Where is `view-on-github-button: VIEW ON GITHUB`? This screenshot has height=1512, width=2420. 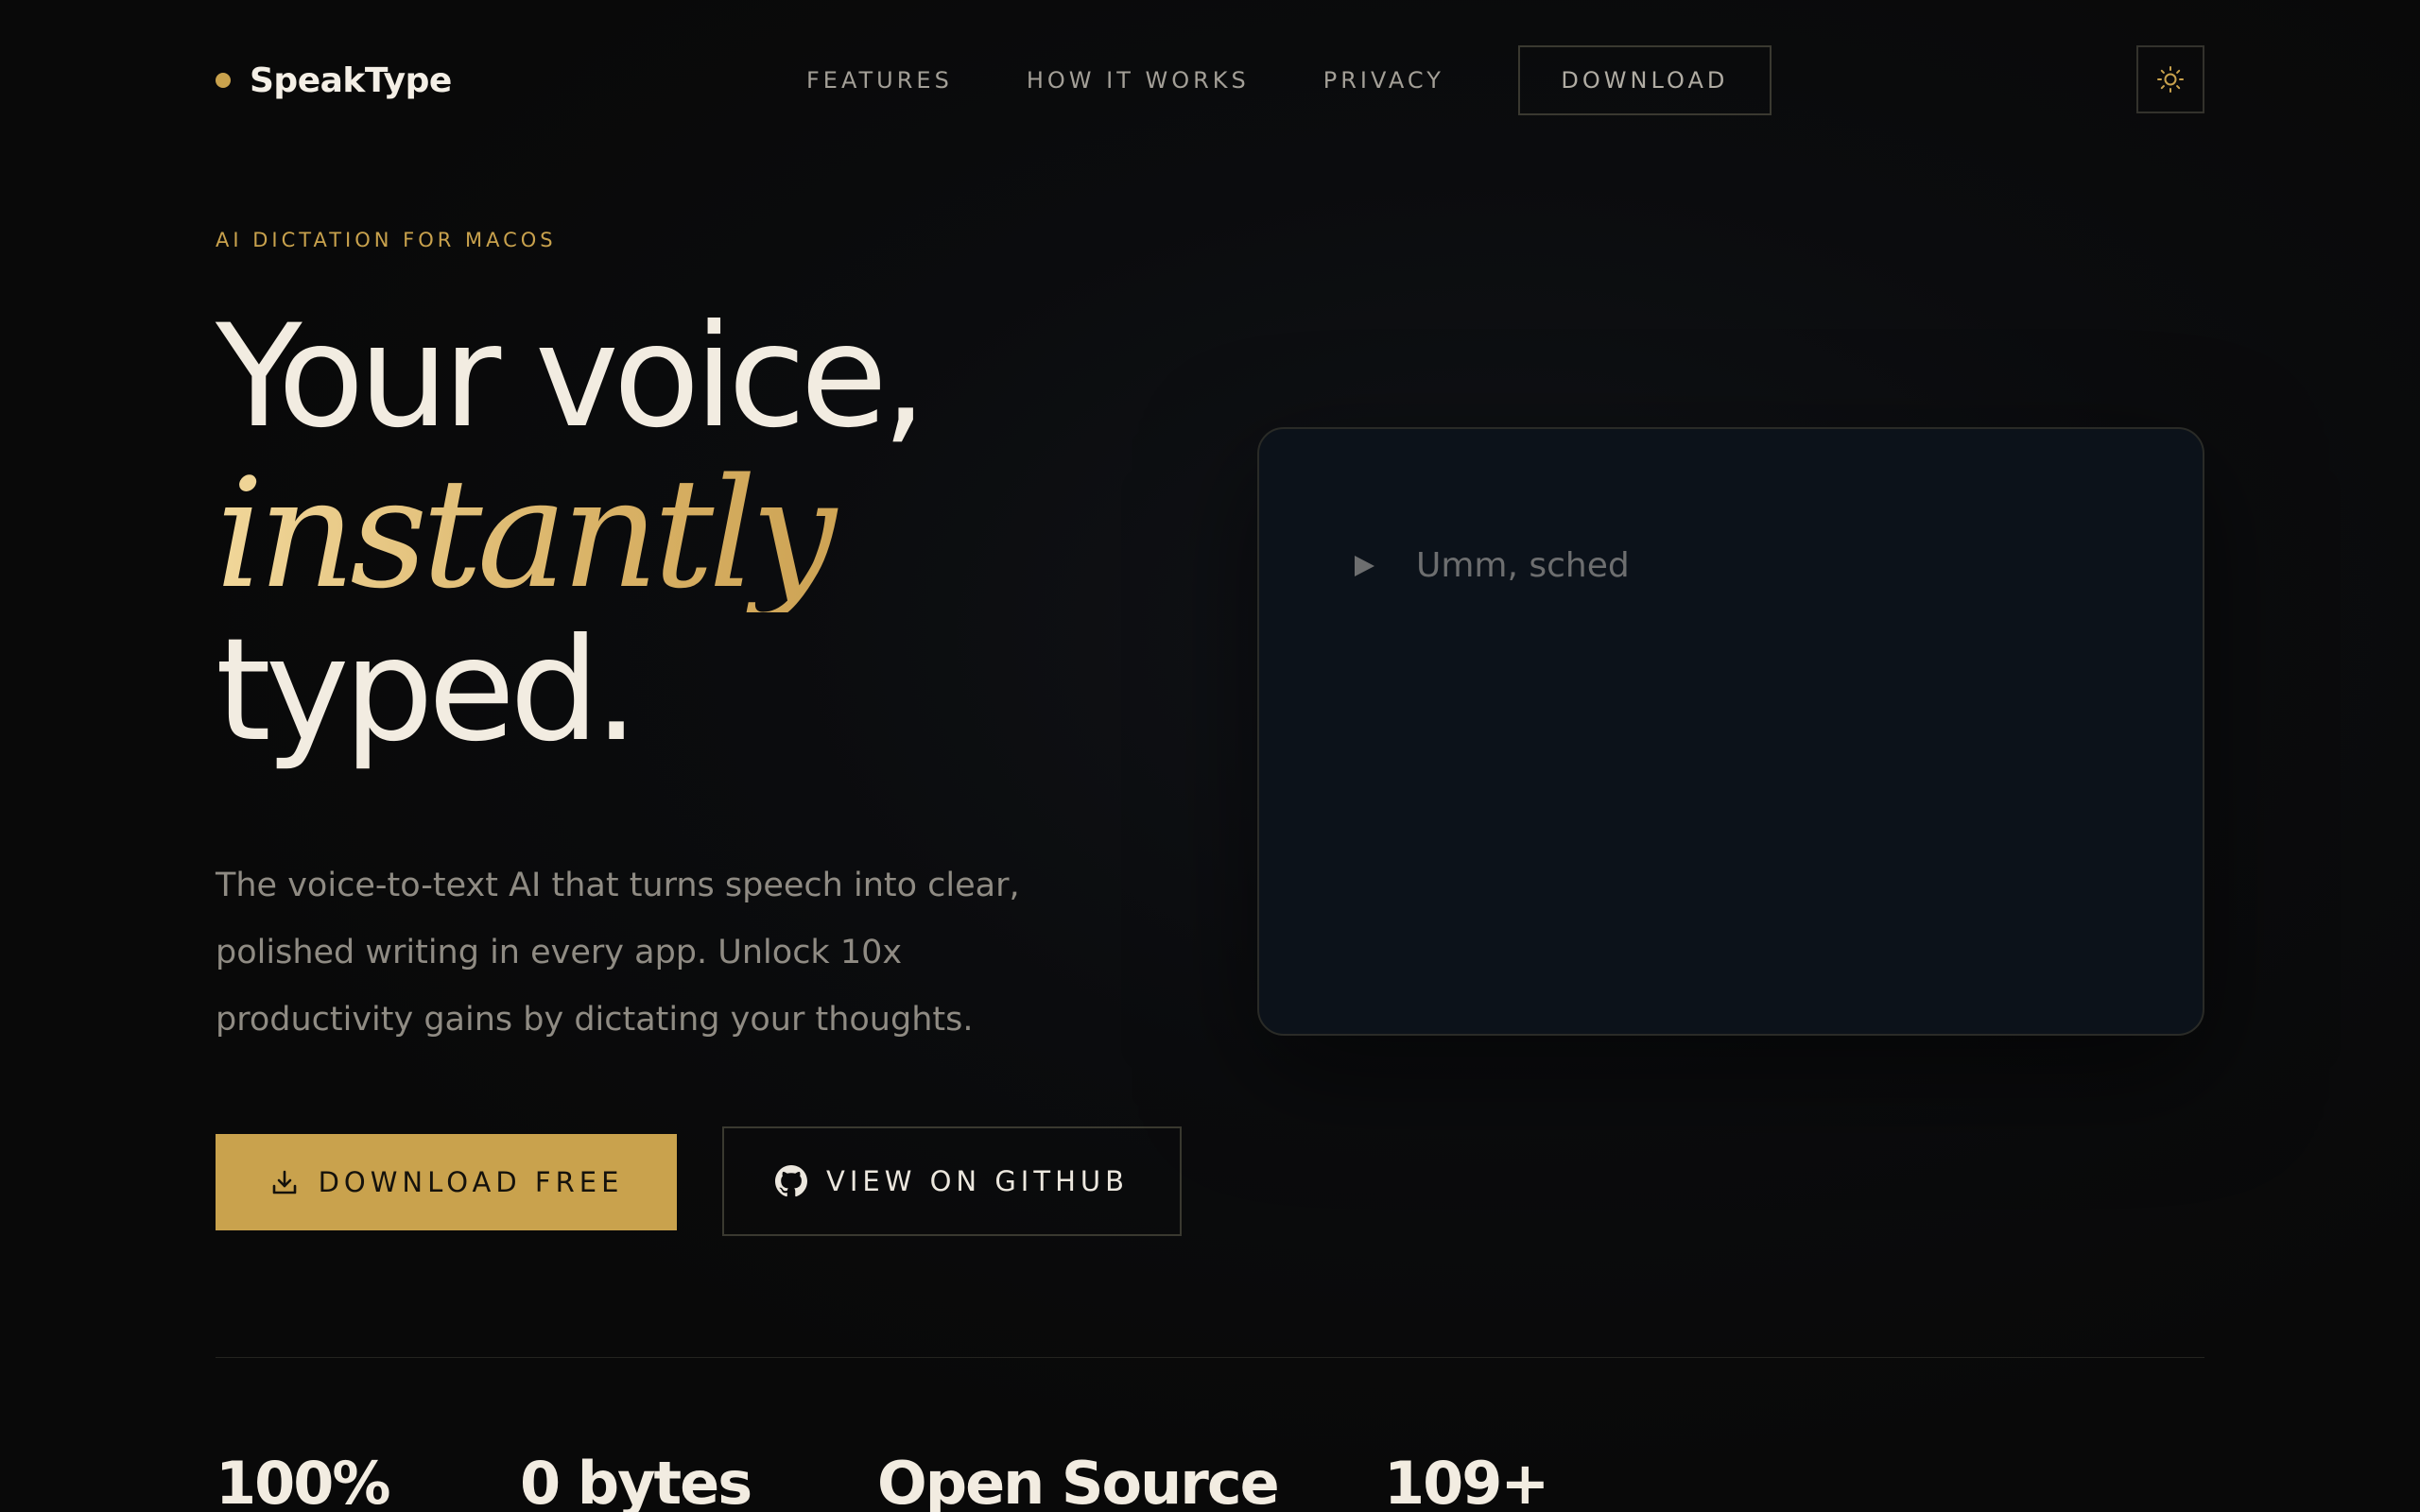
view-on-github-button: VIEW ON GITHUB is located at coordinates (952, 1181).